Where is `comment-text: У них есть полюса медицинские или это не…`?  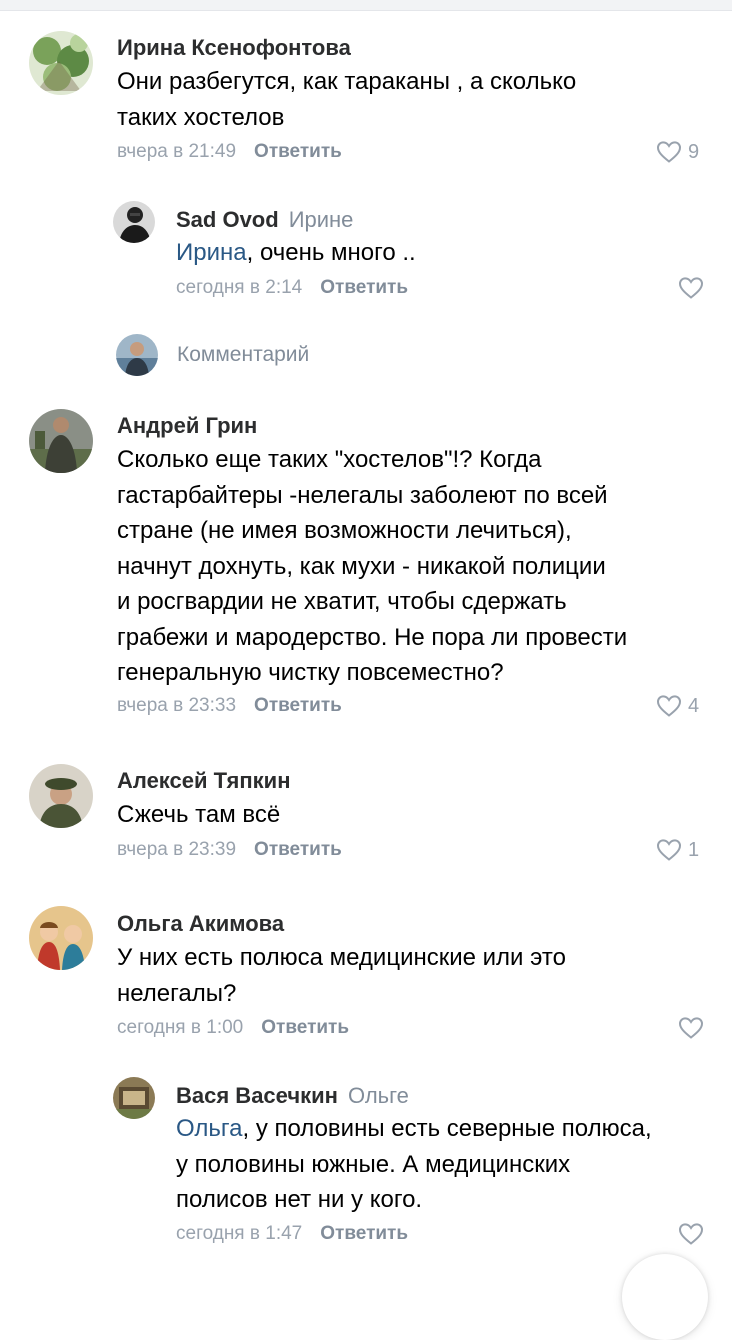 comment-text: У них есть полюса медицинские или это не… is located at coordinates (341, 975).